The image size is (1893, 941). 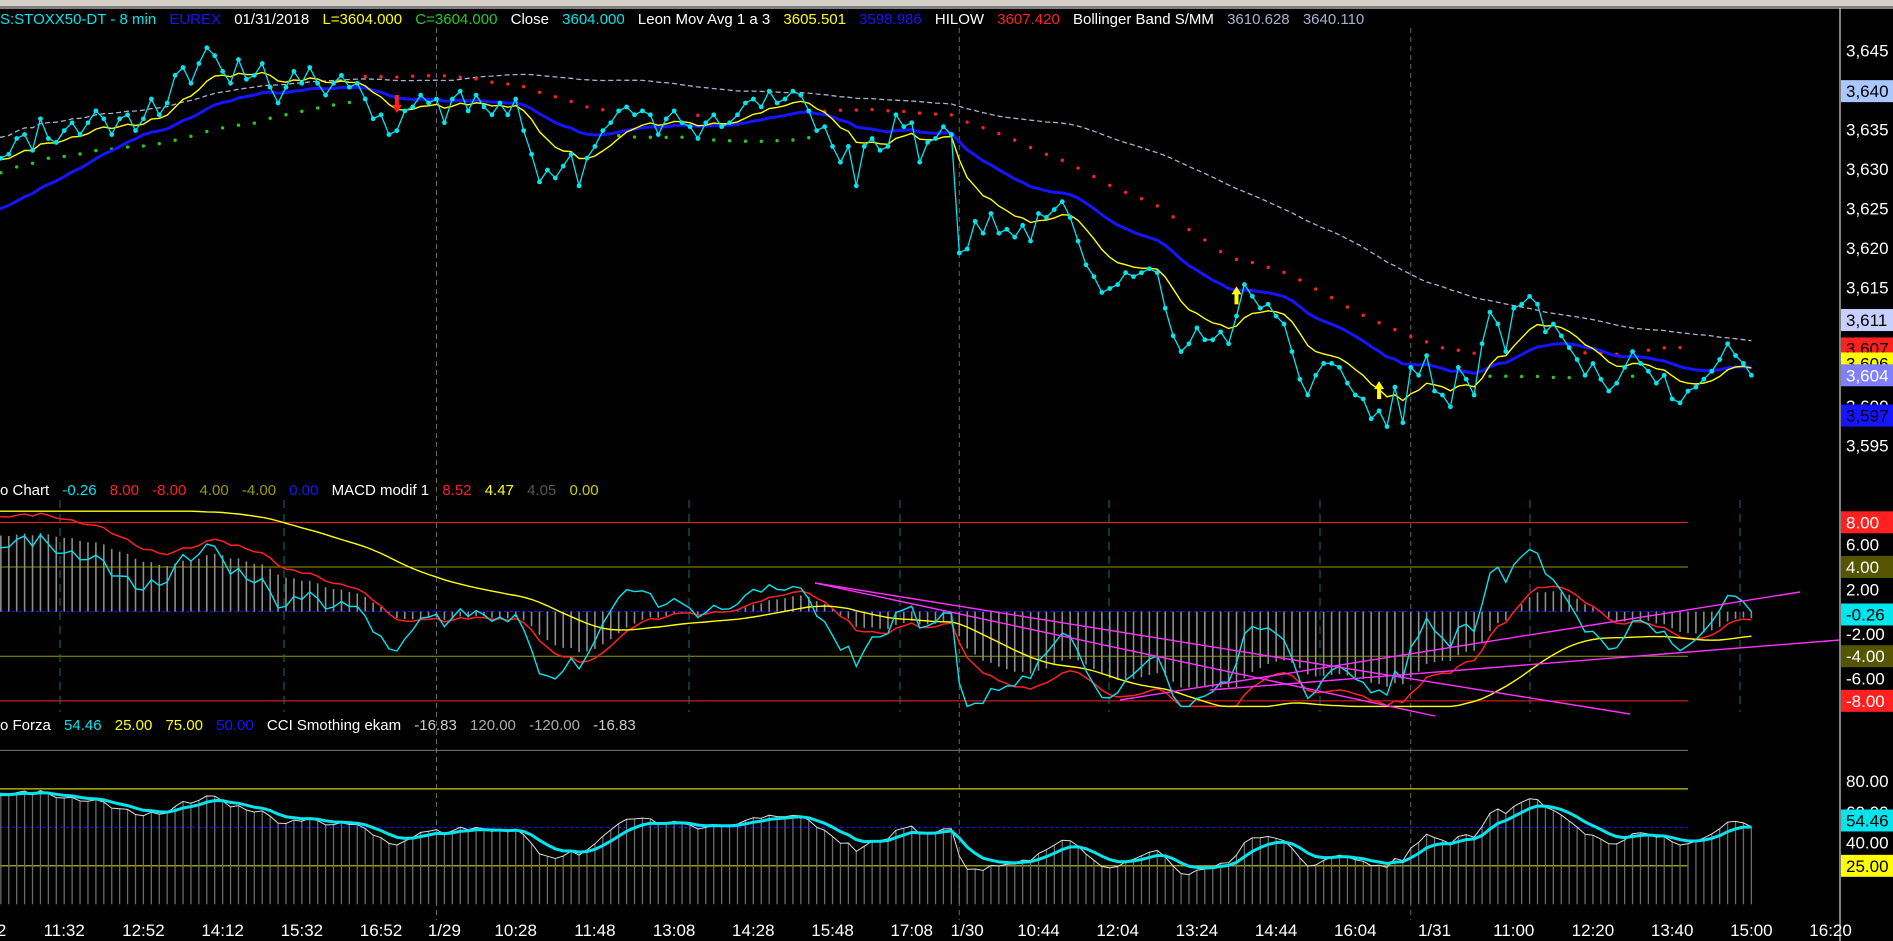 What do you see at coordinates (832, 930) in the screenshot?
I see `x-tick-11: 15:48` at bounding box center [832, 930].